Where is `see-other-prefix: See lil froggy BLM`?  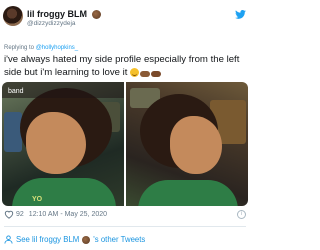 see-other-prefix: See lil froggy BLM is located at coordinates (47, 239).